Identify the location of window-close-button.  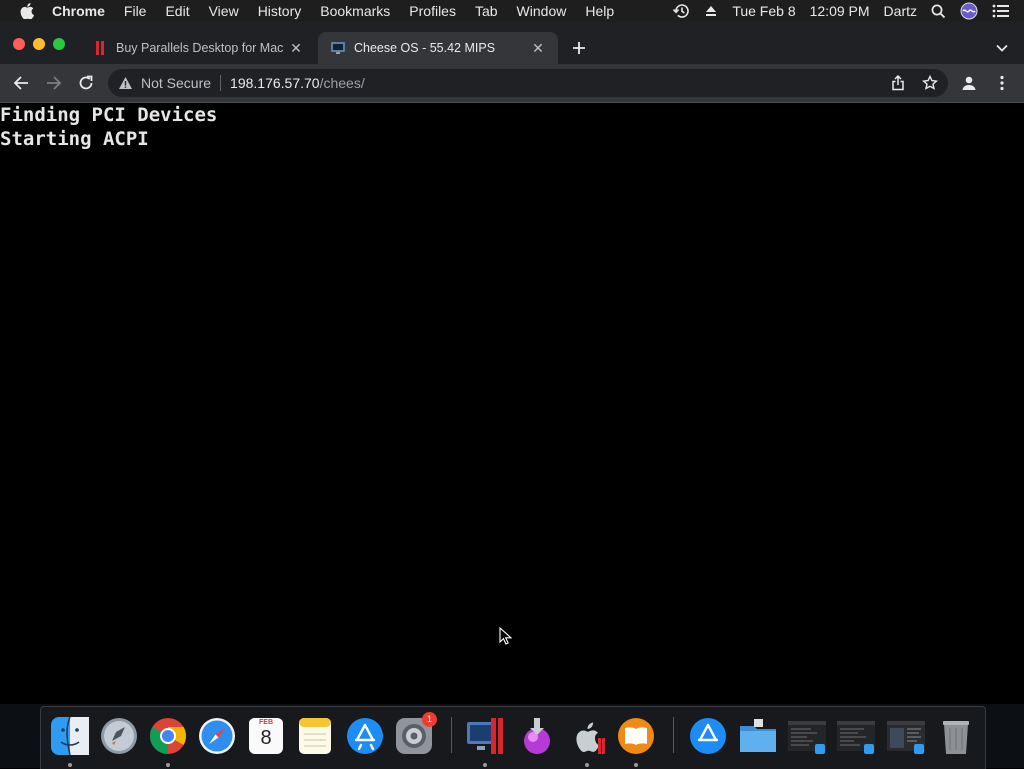
(19, 44).